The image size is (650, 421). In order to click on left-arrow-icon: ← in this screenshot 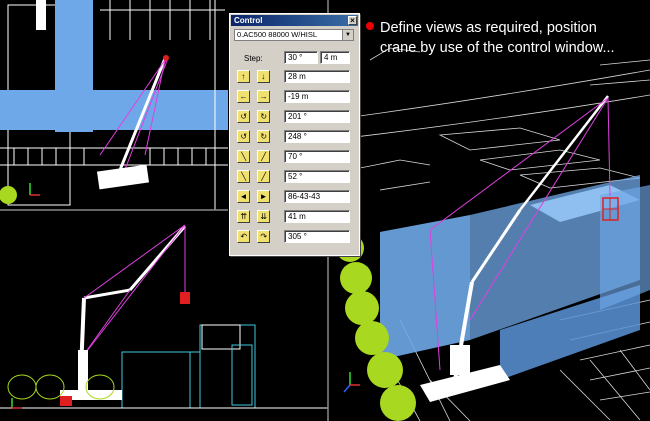, I will do `click(243, 96)`.